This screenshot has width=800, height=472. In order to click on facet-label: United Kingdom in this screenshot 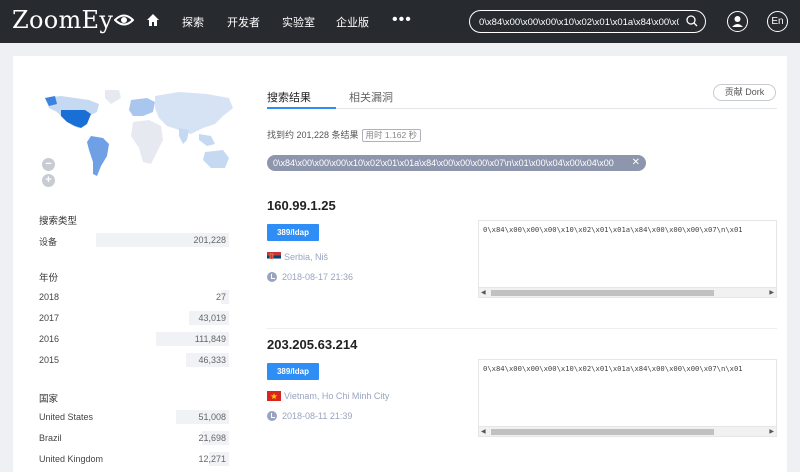, I will do `click(71, 459)`.